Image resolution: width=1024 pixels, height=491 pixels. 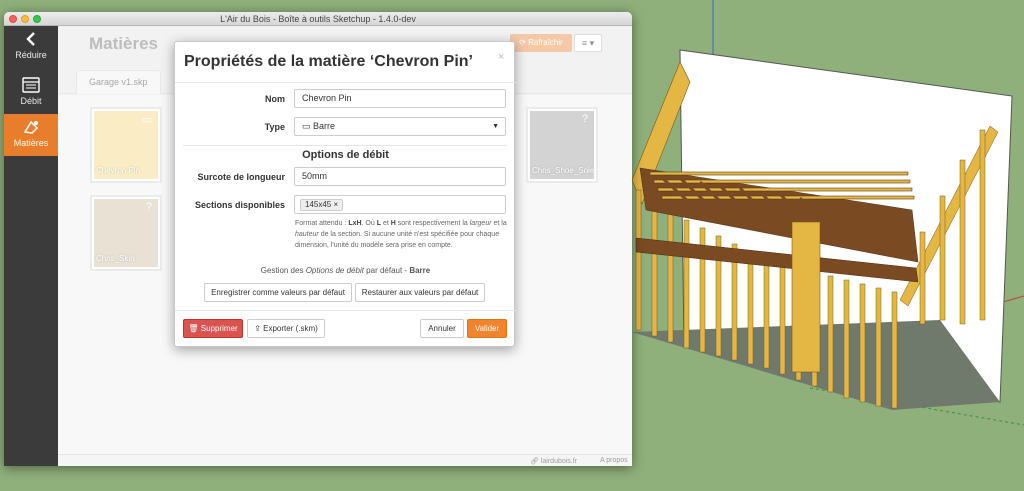 I want to click on chevron-left-icon, so click(x=30, y=39).